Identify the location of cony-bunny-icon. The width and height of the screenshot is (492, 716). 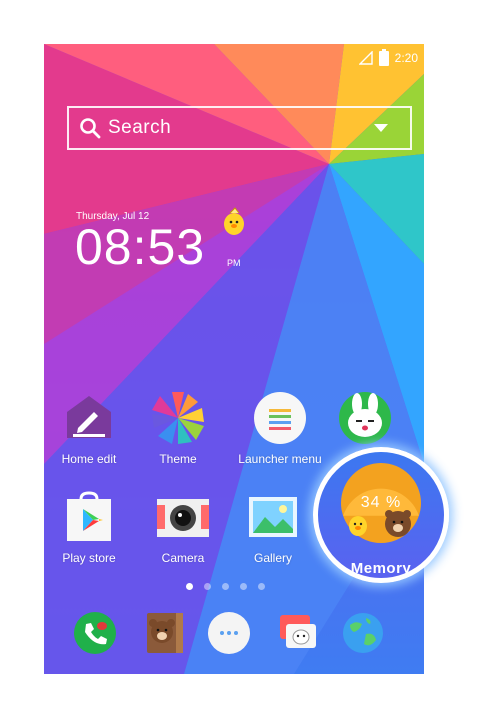
(365, 418).